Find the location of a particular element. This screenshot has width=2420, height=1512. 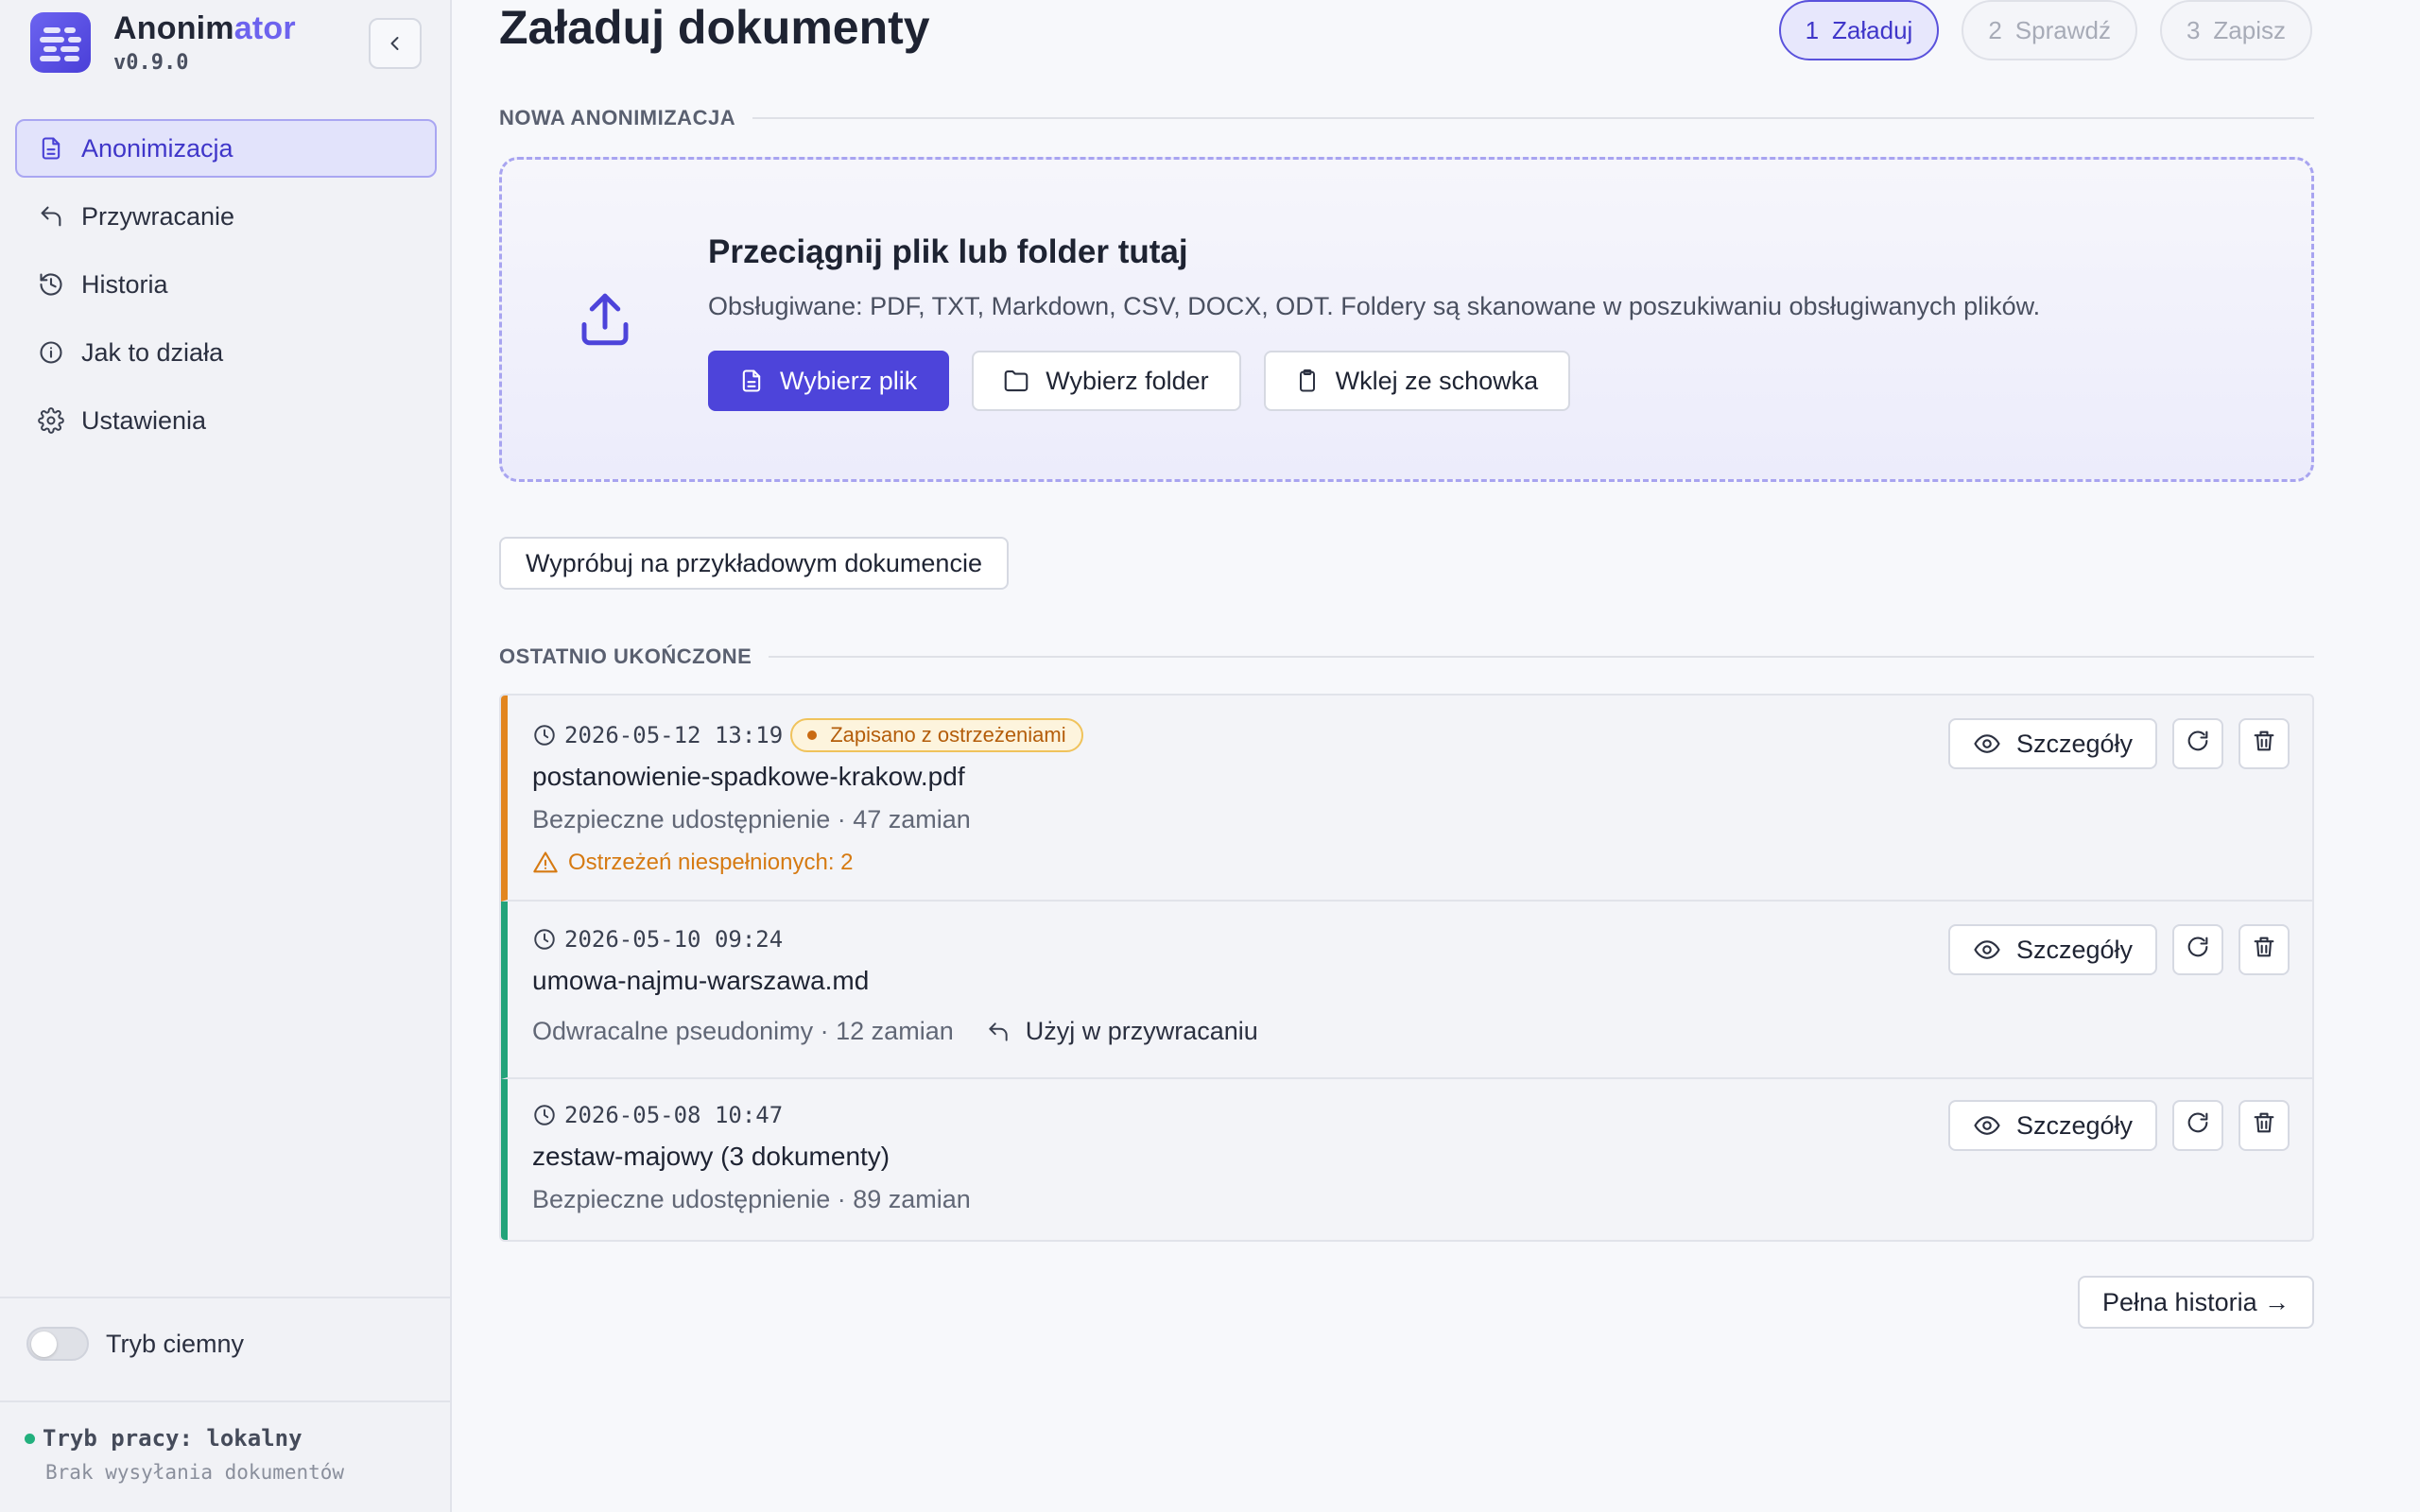

section-heading-new: NOWA ANONIMIZACJA is located at coordinates (1406, 118).